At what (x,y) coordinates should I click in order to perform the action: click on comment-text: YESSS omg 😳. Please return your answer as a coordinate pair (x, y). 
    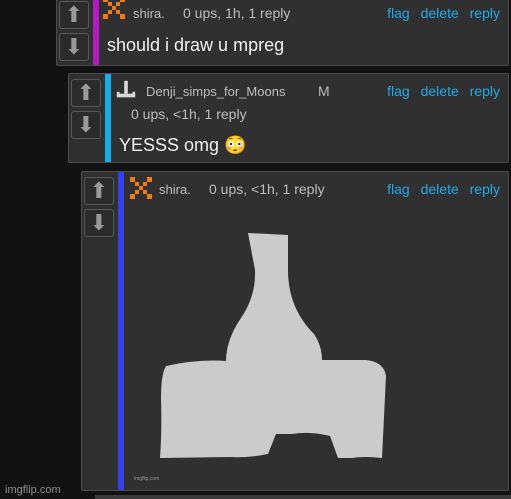
    Looking at the image, I should click on (183, 145).